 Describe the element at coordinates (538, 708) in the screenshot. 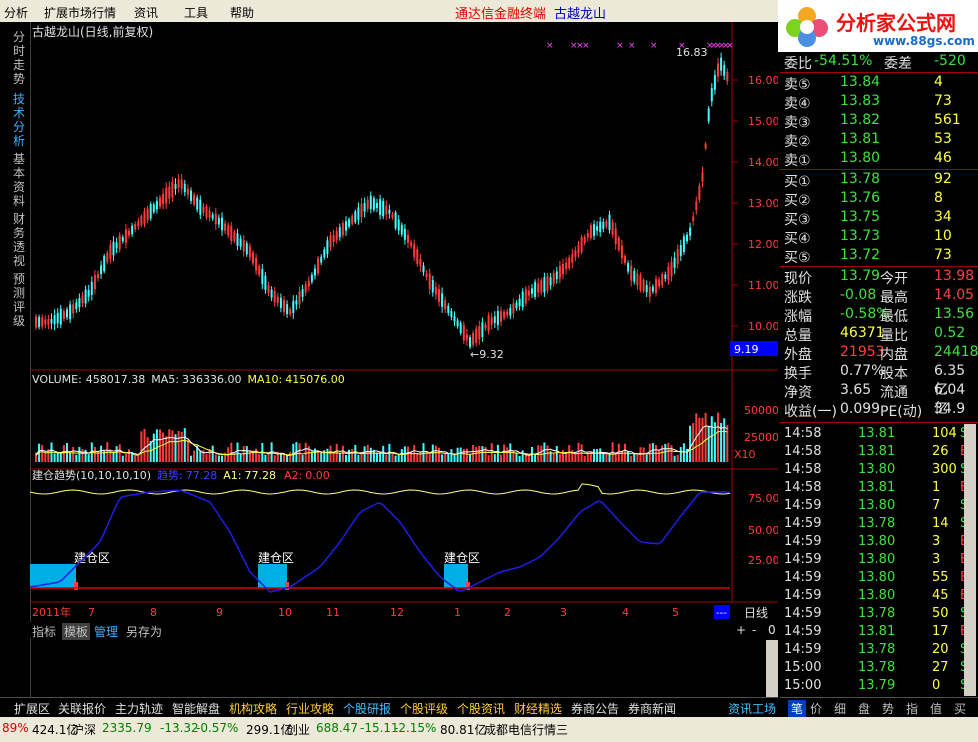

I see `toolbar-link: 财经精选` at that location.